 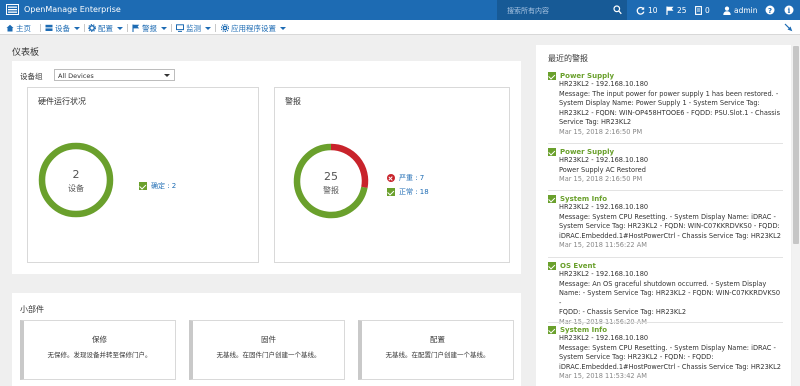 What do you see at coordinates (157, 186) in the screenshot?
I see `hardware-legend-ok: 确定 : 2` at bounding box center [157, 186].